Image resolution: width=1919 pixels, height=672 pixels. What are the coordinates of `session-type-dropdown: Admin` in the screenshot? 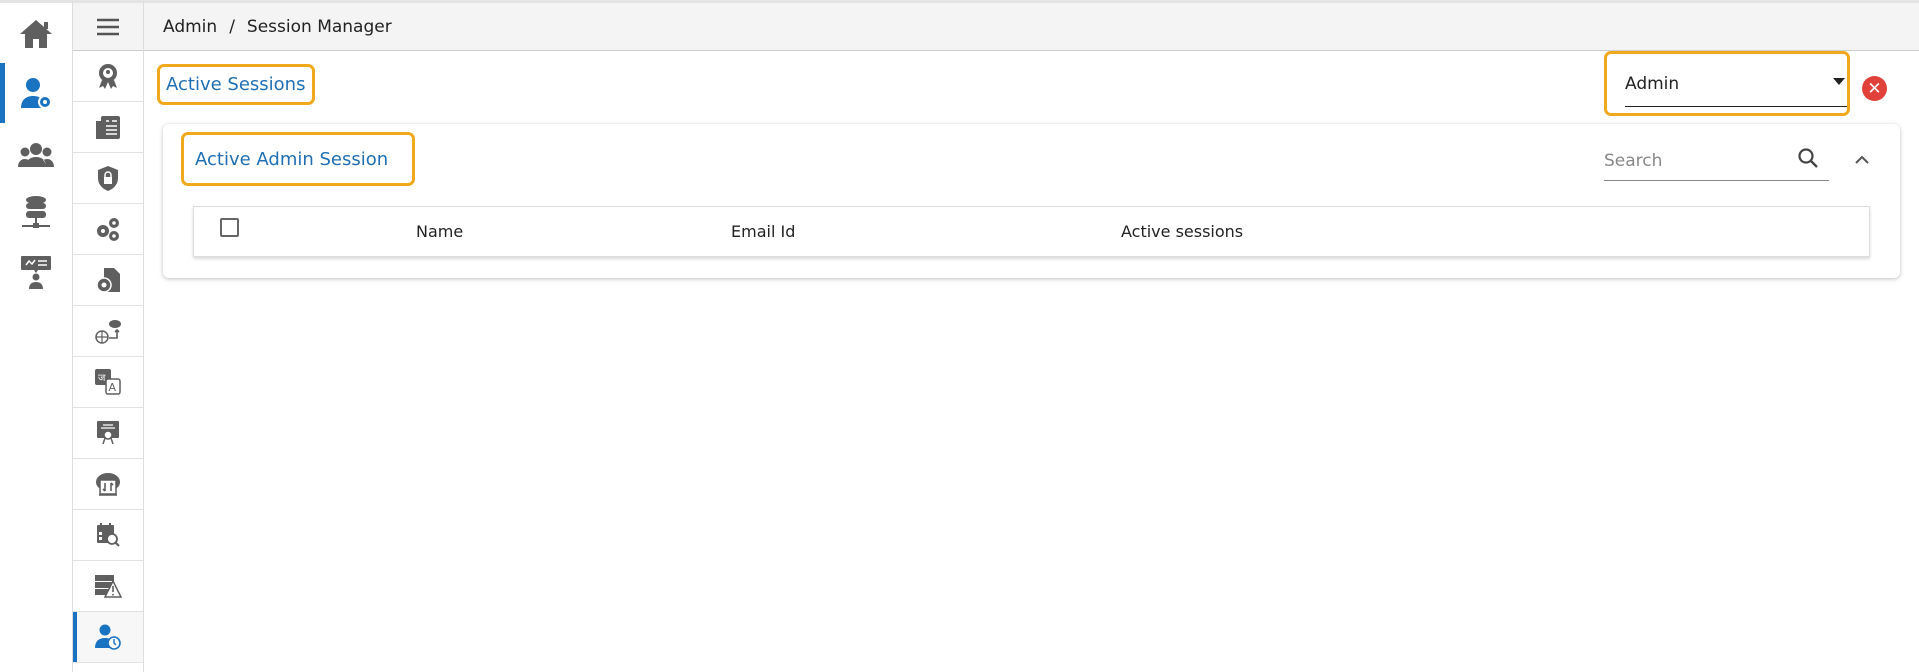 It's located at (1727, 83).